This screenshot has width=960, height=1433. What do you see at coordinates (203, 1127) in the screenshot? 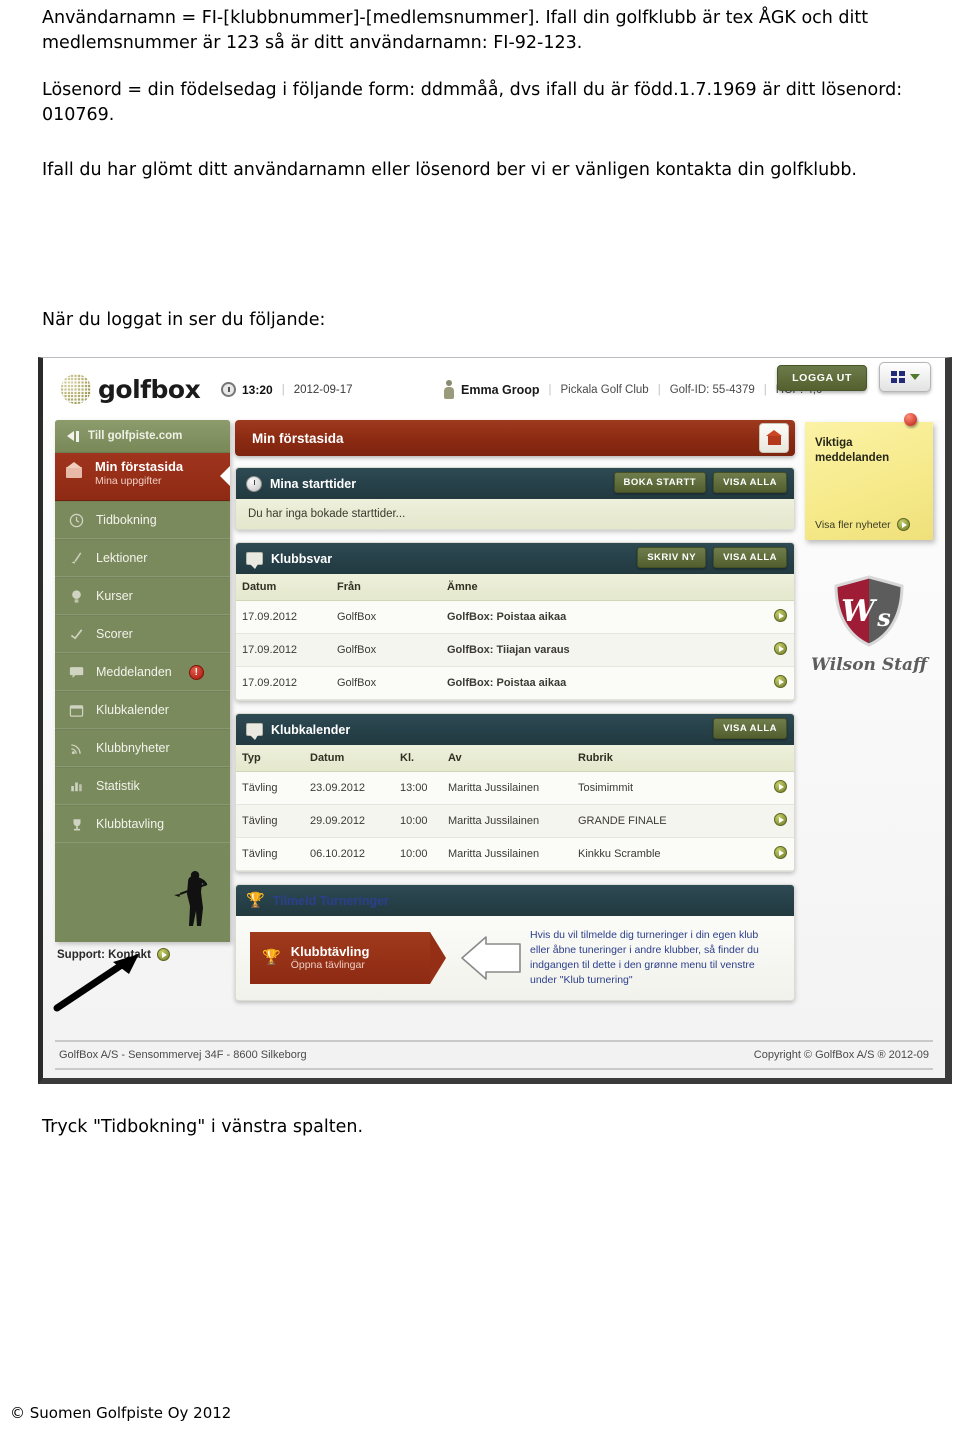
I see `paragraph-press-tidbokning: Tryck "Tidbokning" i vänstra spalten.` at bounding box center [203, 1127].